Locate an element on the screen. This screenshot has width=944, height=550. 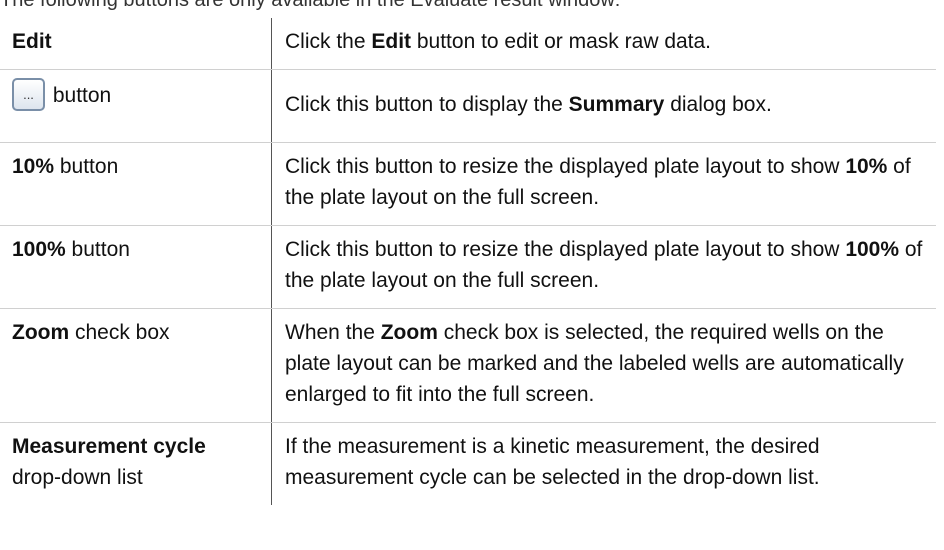
desc-bold: 100% is located at coordinates (872, 249).